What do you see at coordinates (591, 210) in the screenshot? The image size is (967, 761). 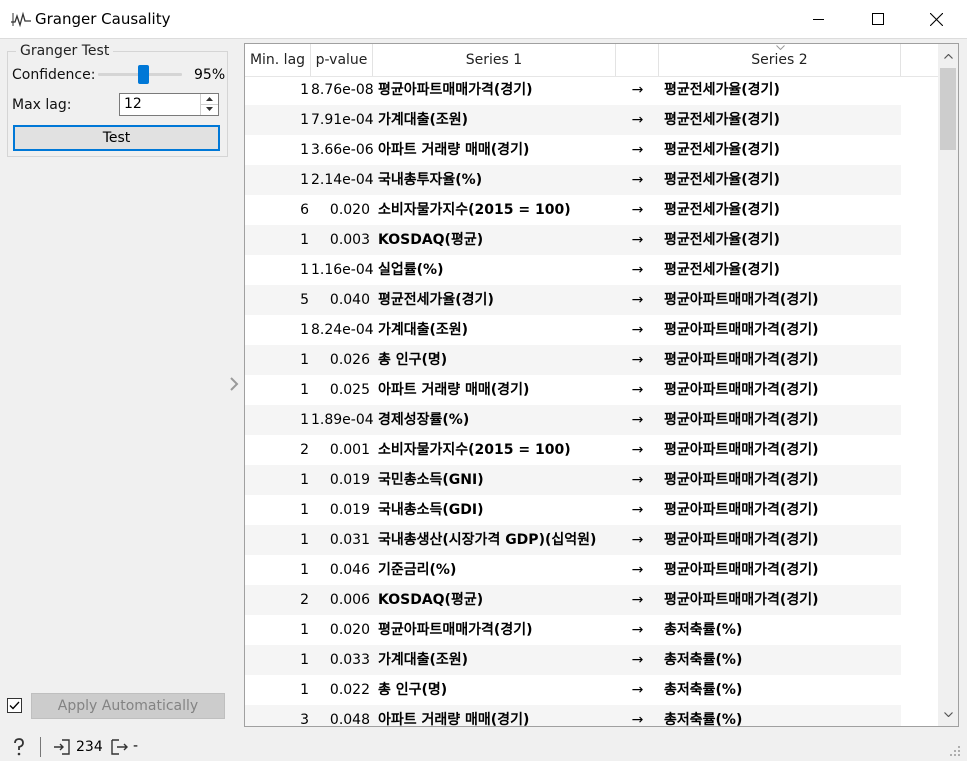 I see `table-row: 6 0.020 소비자물가지수(2015 = 100) → 평균전세가율(경기)` at bounding box center [591, 210].